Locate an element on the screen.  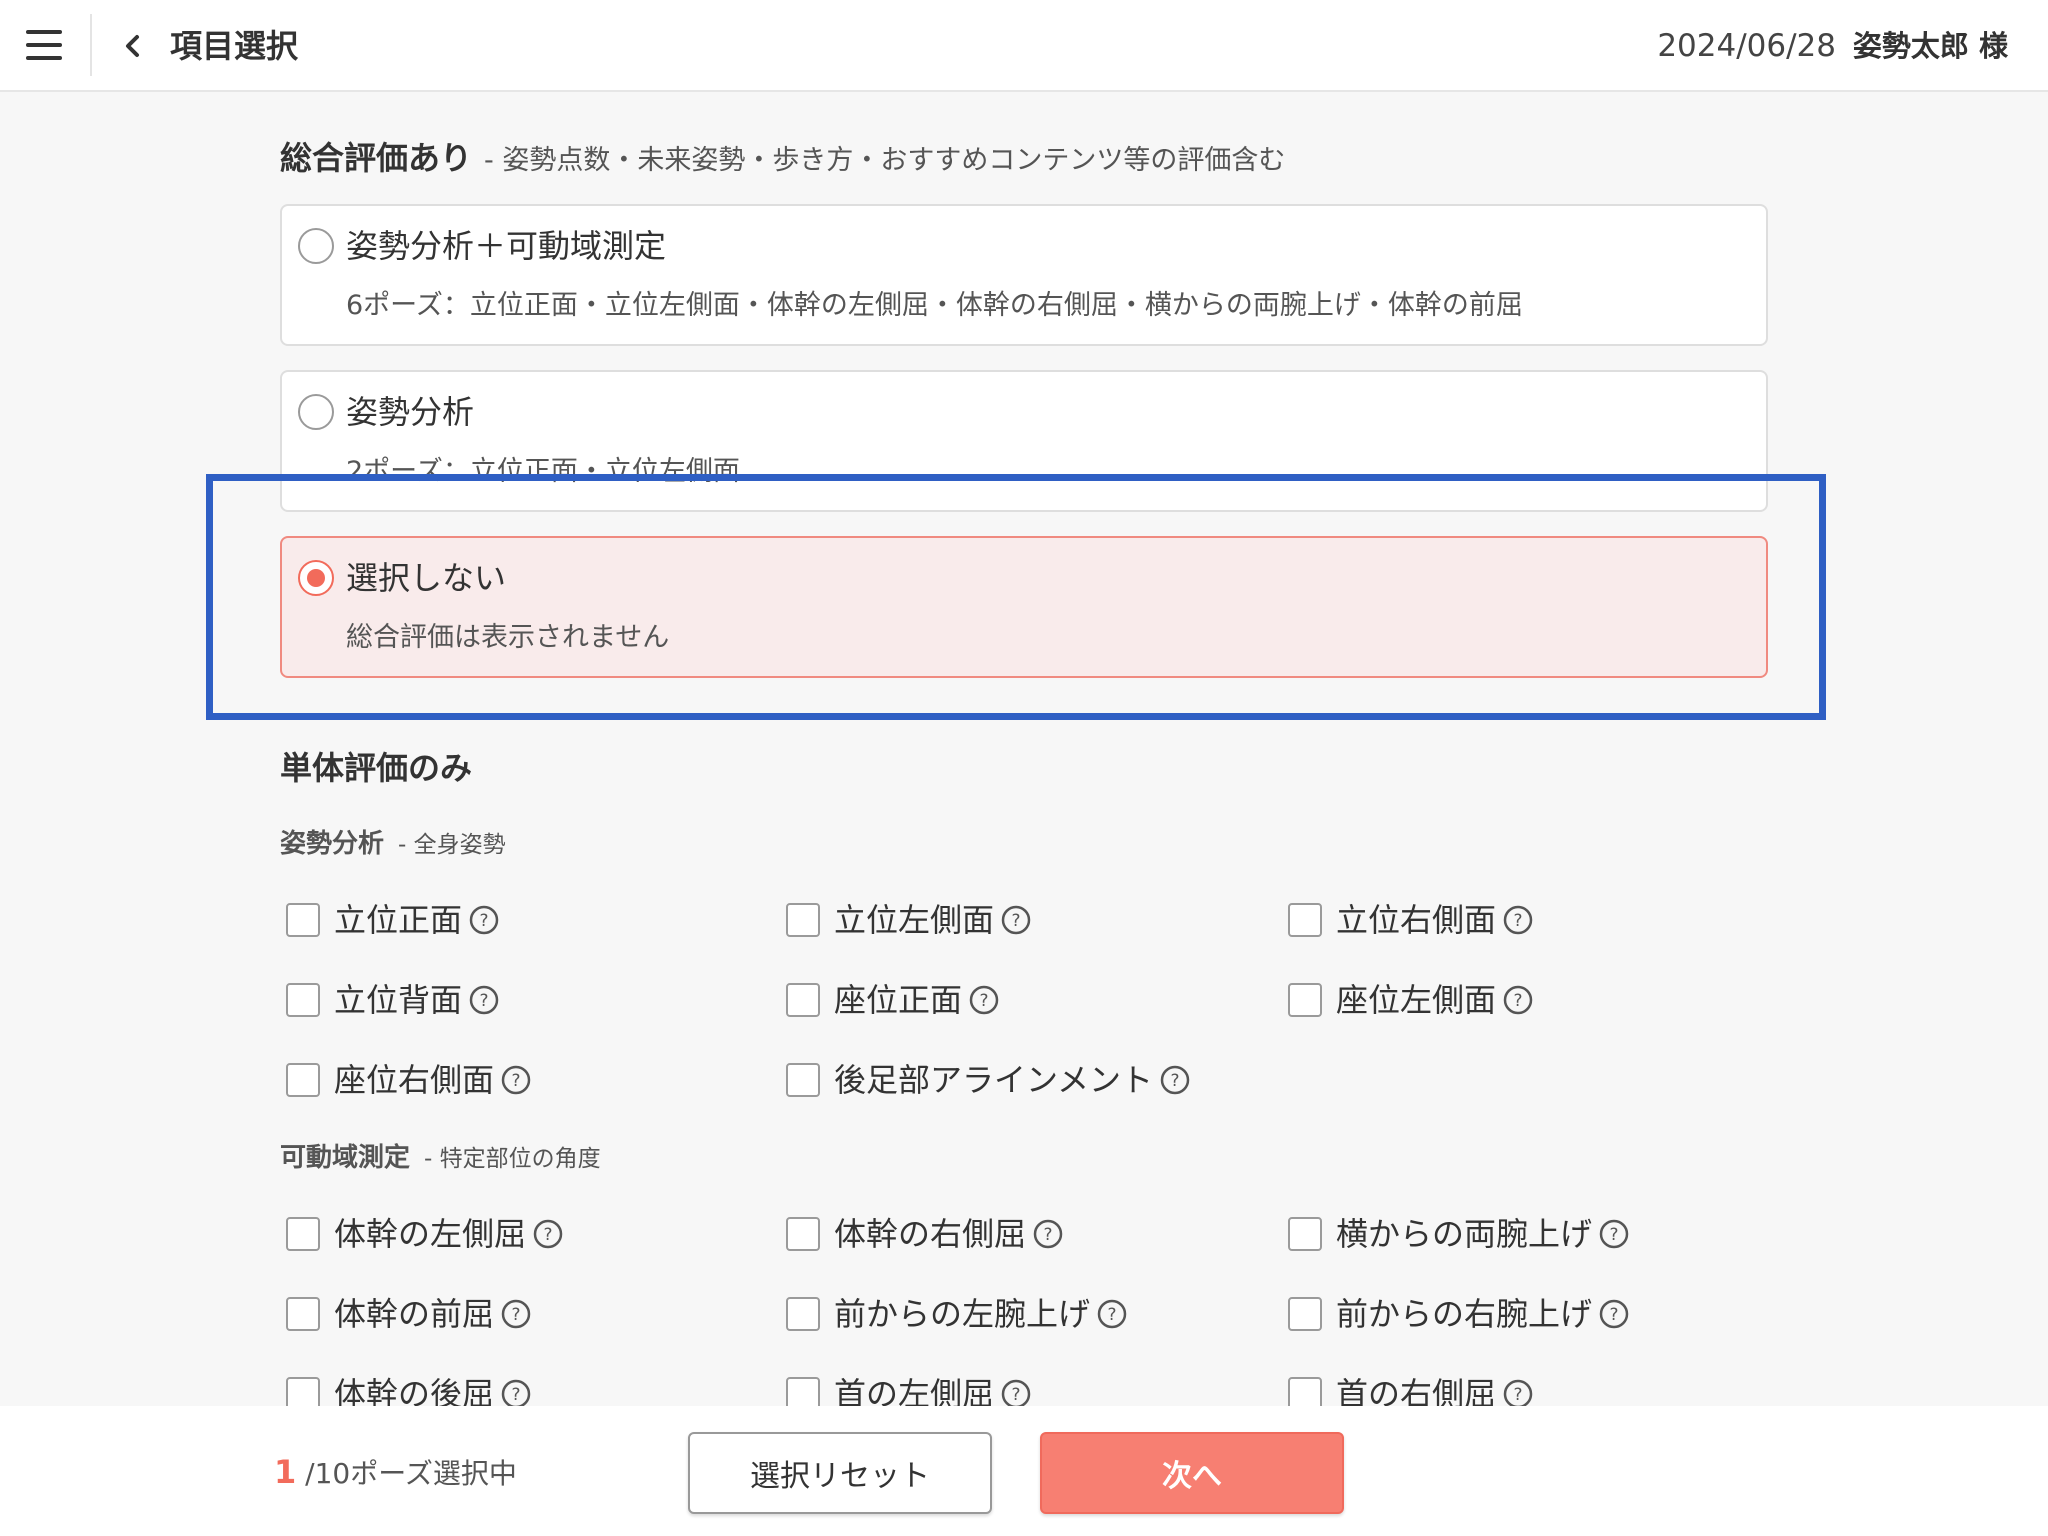
option-title: 選択しない is located at coordinates (426, 578).